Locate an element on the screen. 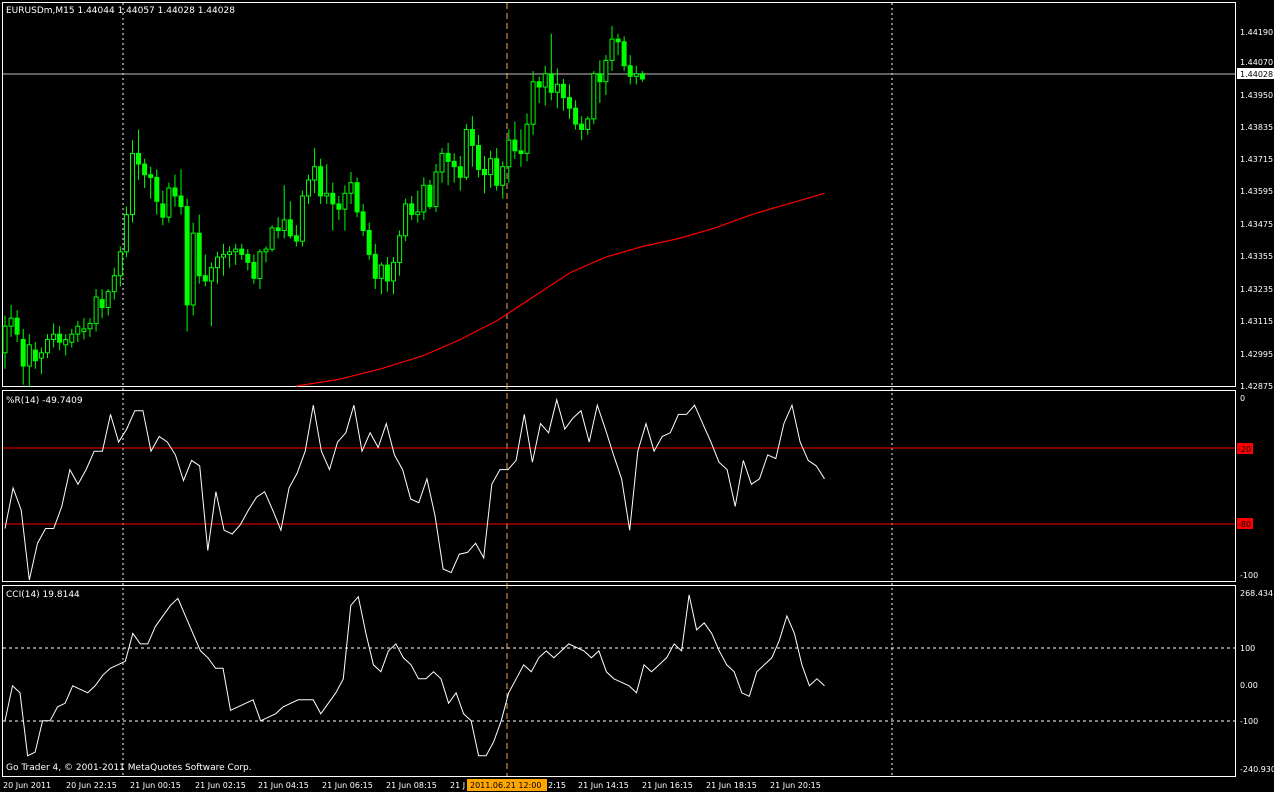 This screenshot has height=792, width=1274. price-tick-label: 1.44070 is located at coordinates (1256, 62).